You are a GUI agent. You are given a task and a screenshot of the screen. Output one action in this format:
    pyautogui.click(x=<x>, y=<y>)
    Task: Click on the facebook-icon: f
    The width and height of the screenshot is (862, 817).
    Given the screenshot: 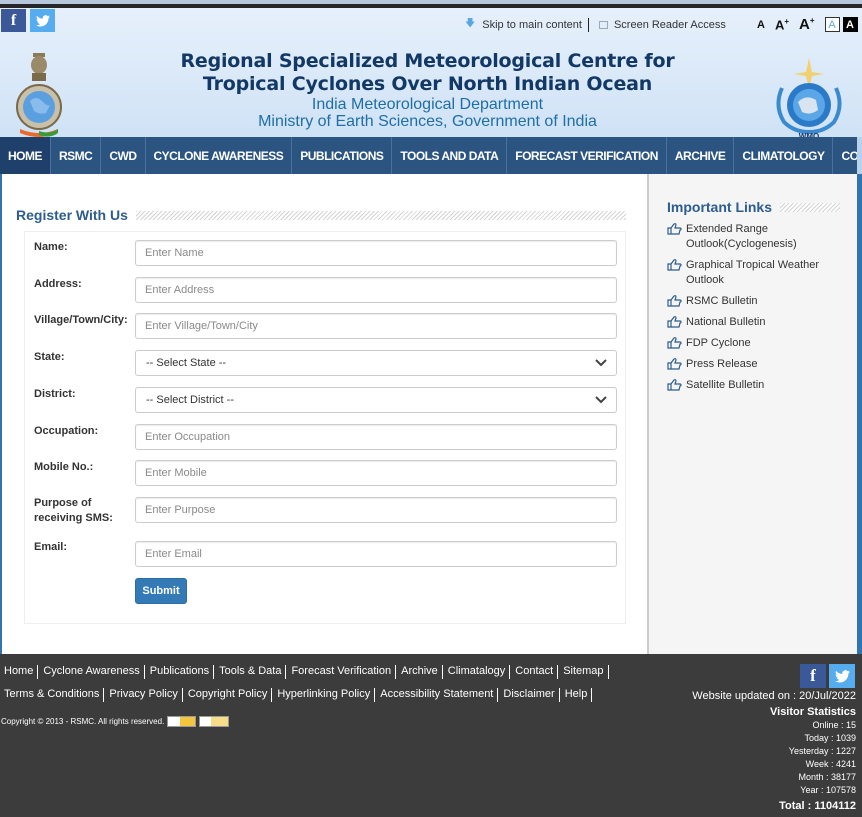 What is the action you would take?
    pyautogui.click(x=813, y=675)
    